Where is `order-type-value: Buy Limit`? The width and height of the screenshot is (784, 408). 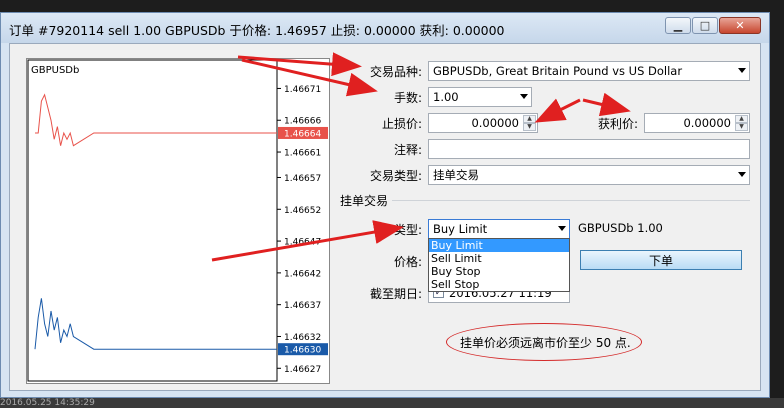
order-type-value: Buy Limit is located at coordinates (460, 229).